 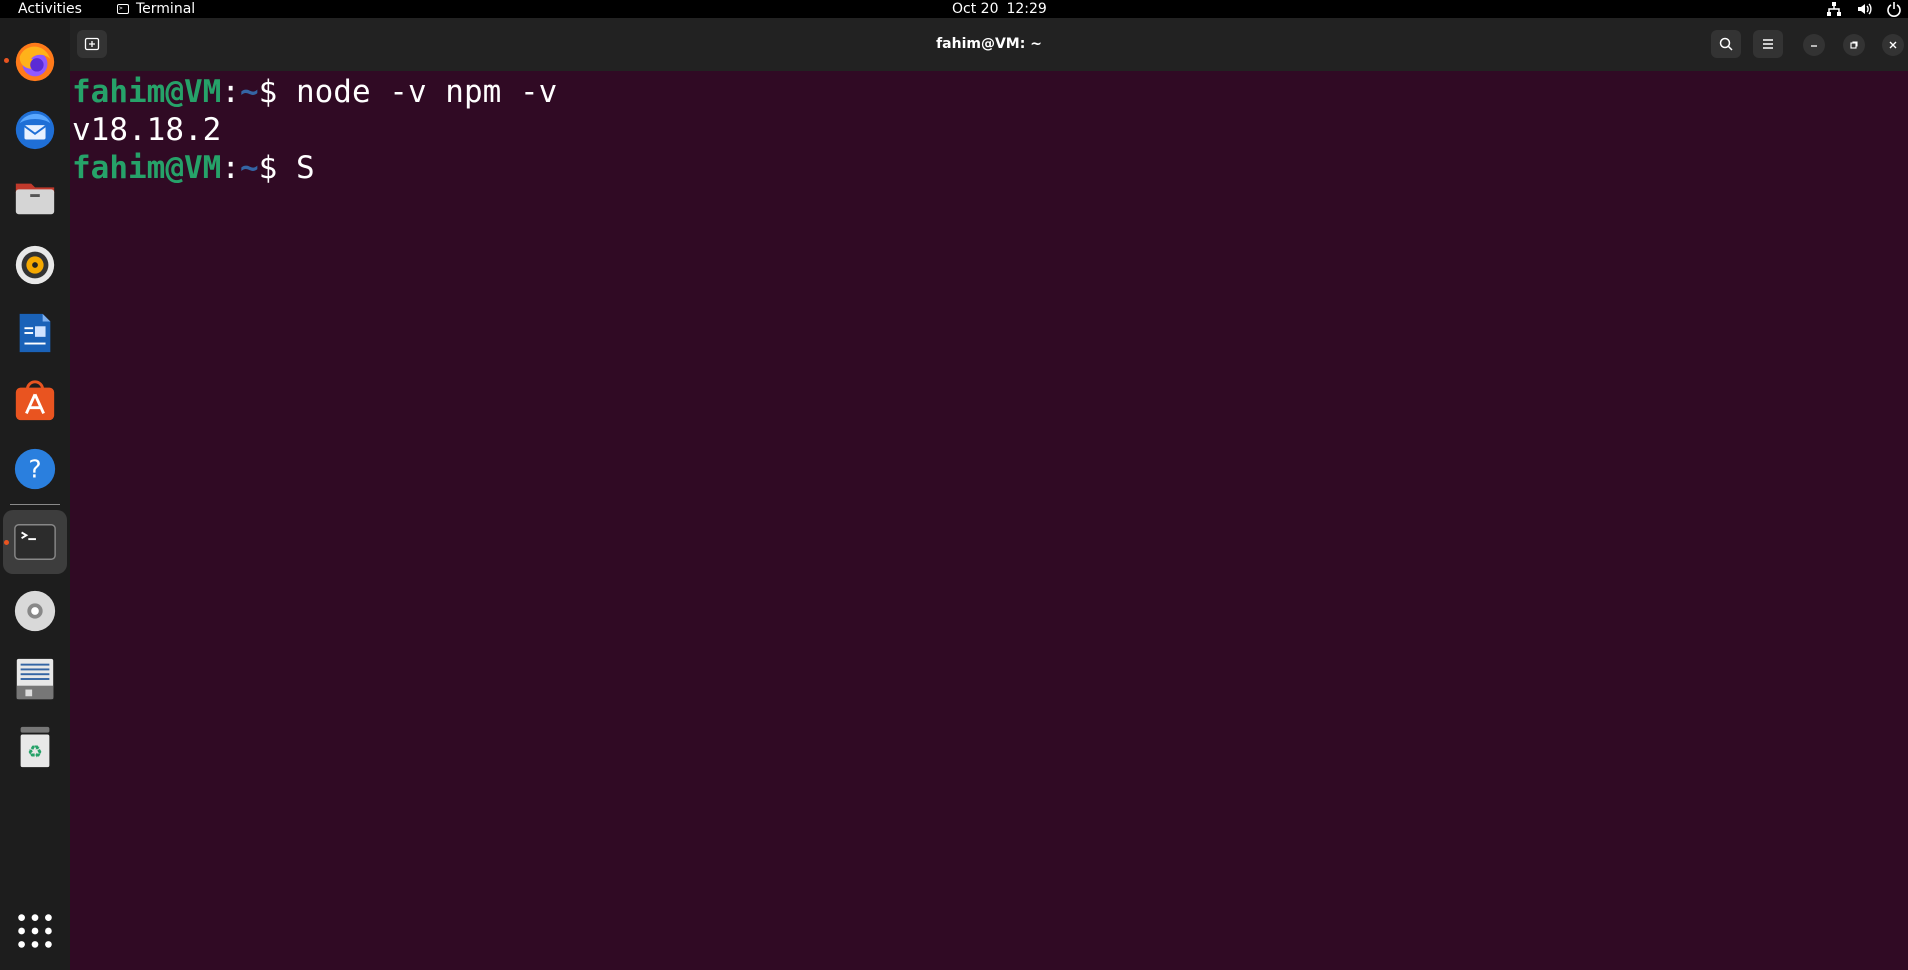 I want to click on dock-item-trash: ♻, so click(x=35, y=747).